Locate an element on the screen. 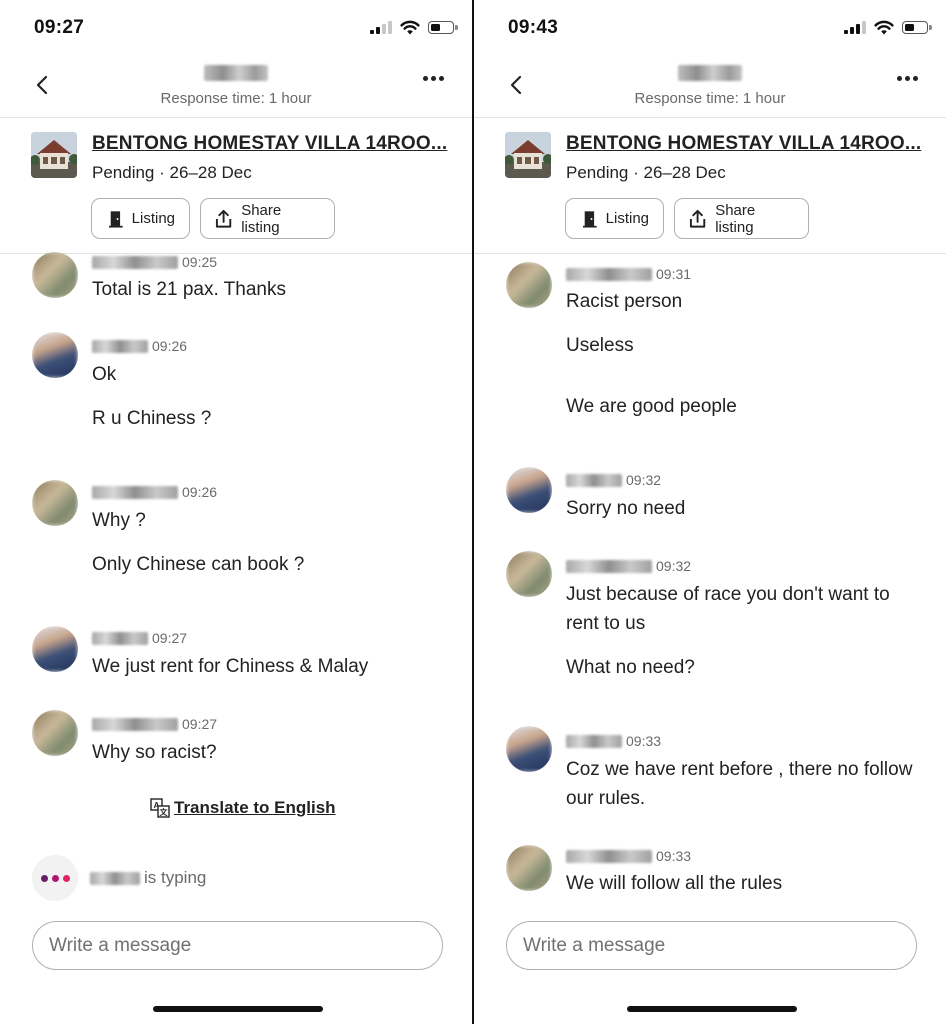  share-button-label: Share listing is located at coordinates (261, 218).